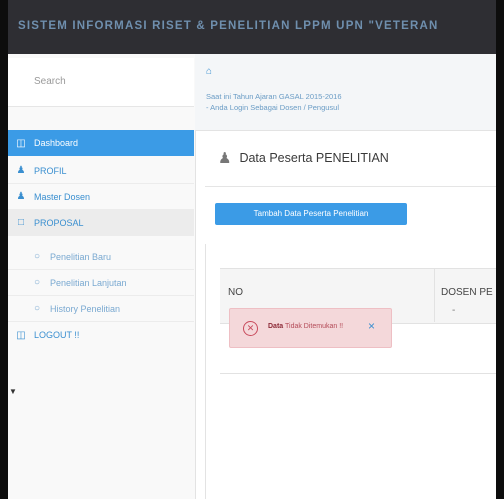 The width and height of the screenshot is (504, 499). What do you see at coordinates (101, 335) in the screenshot?
I see `sidebar-item-logout: ◫ LOGOUT !!` at bounding box center [101, 335].